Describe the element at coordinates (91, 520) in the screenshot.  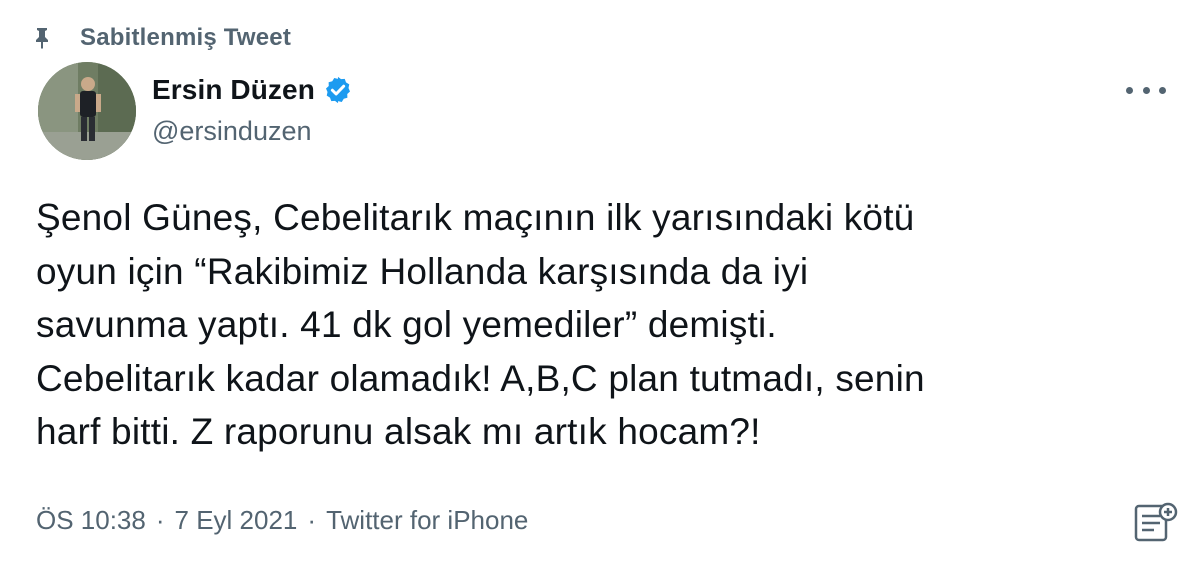
I see `tweet-time: ÖS 10:38` at that location.